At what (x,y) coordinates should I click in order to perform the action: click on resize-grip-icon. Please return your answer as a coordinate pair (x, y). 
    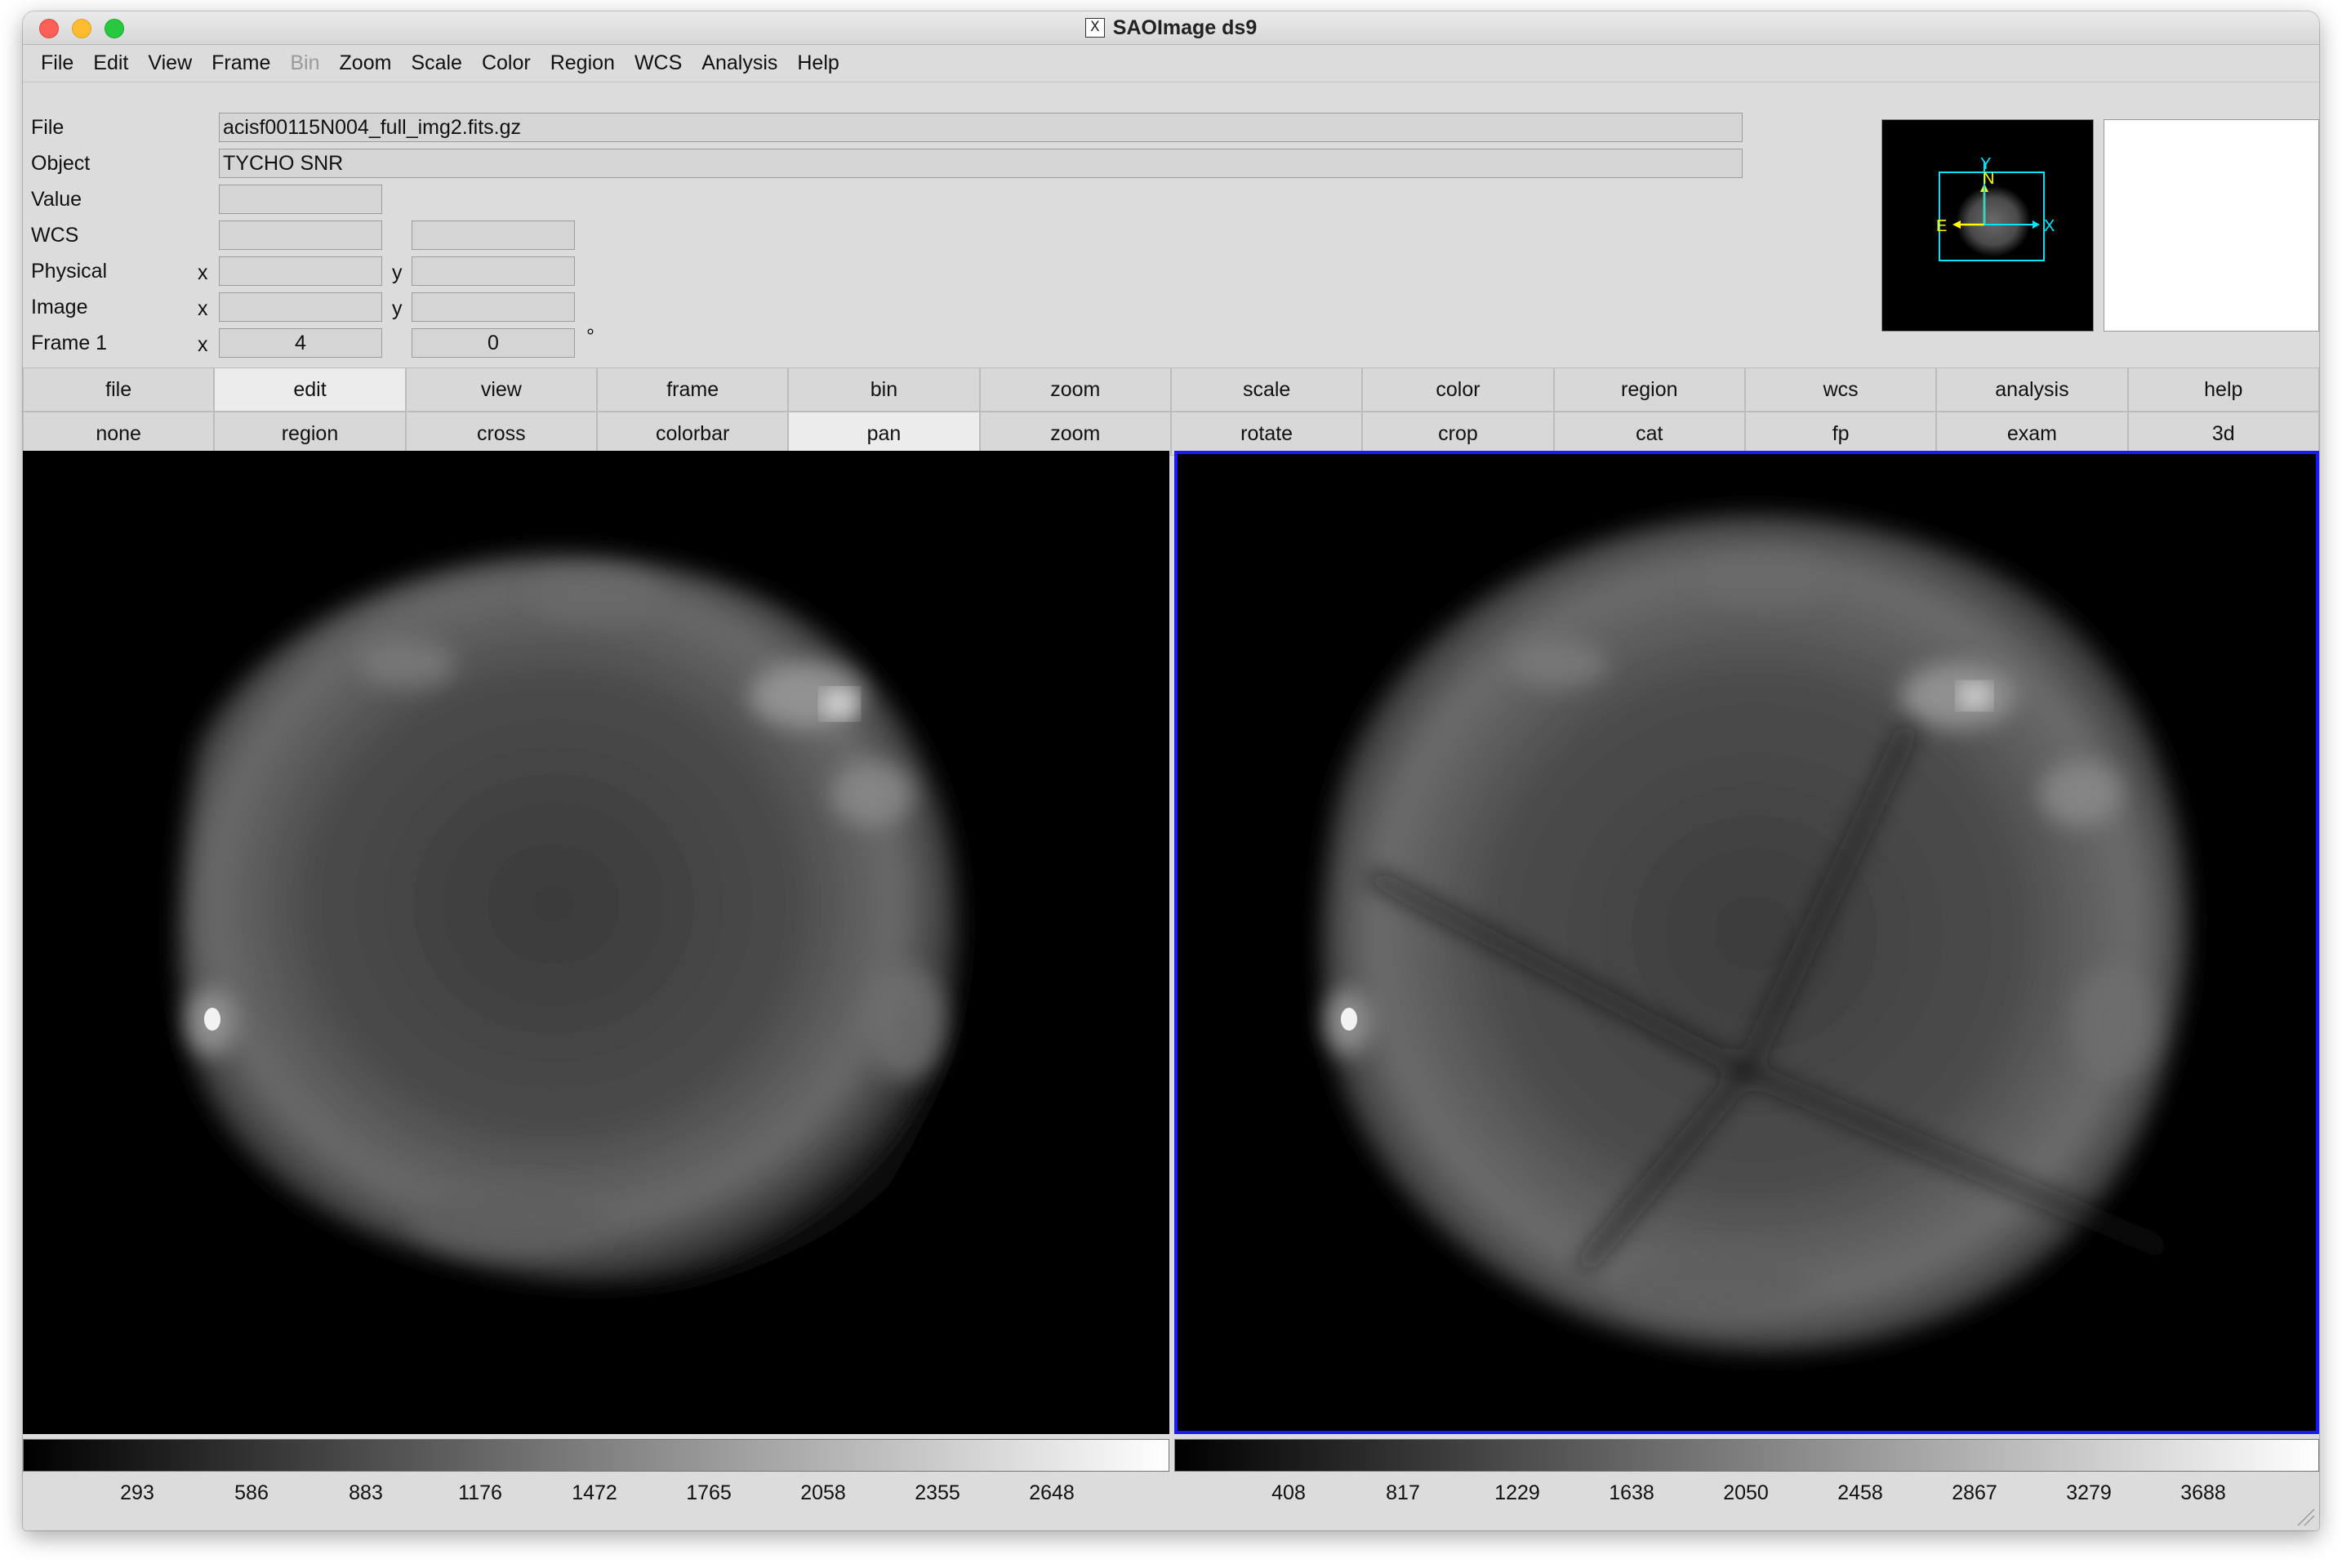
    Looking at the image, I should click on (2305, 1516).